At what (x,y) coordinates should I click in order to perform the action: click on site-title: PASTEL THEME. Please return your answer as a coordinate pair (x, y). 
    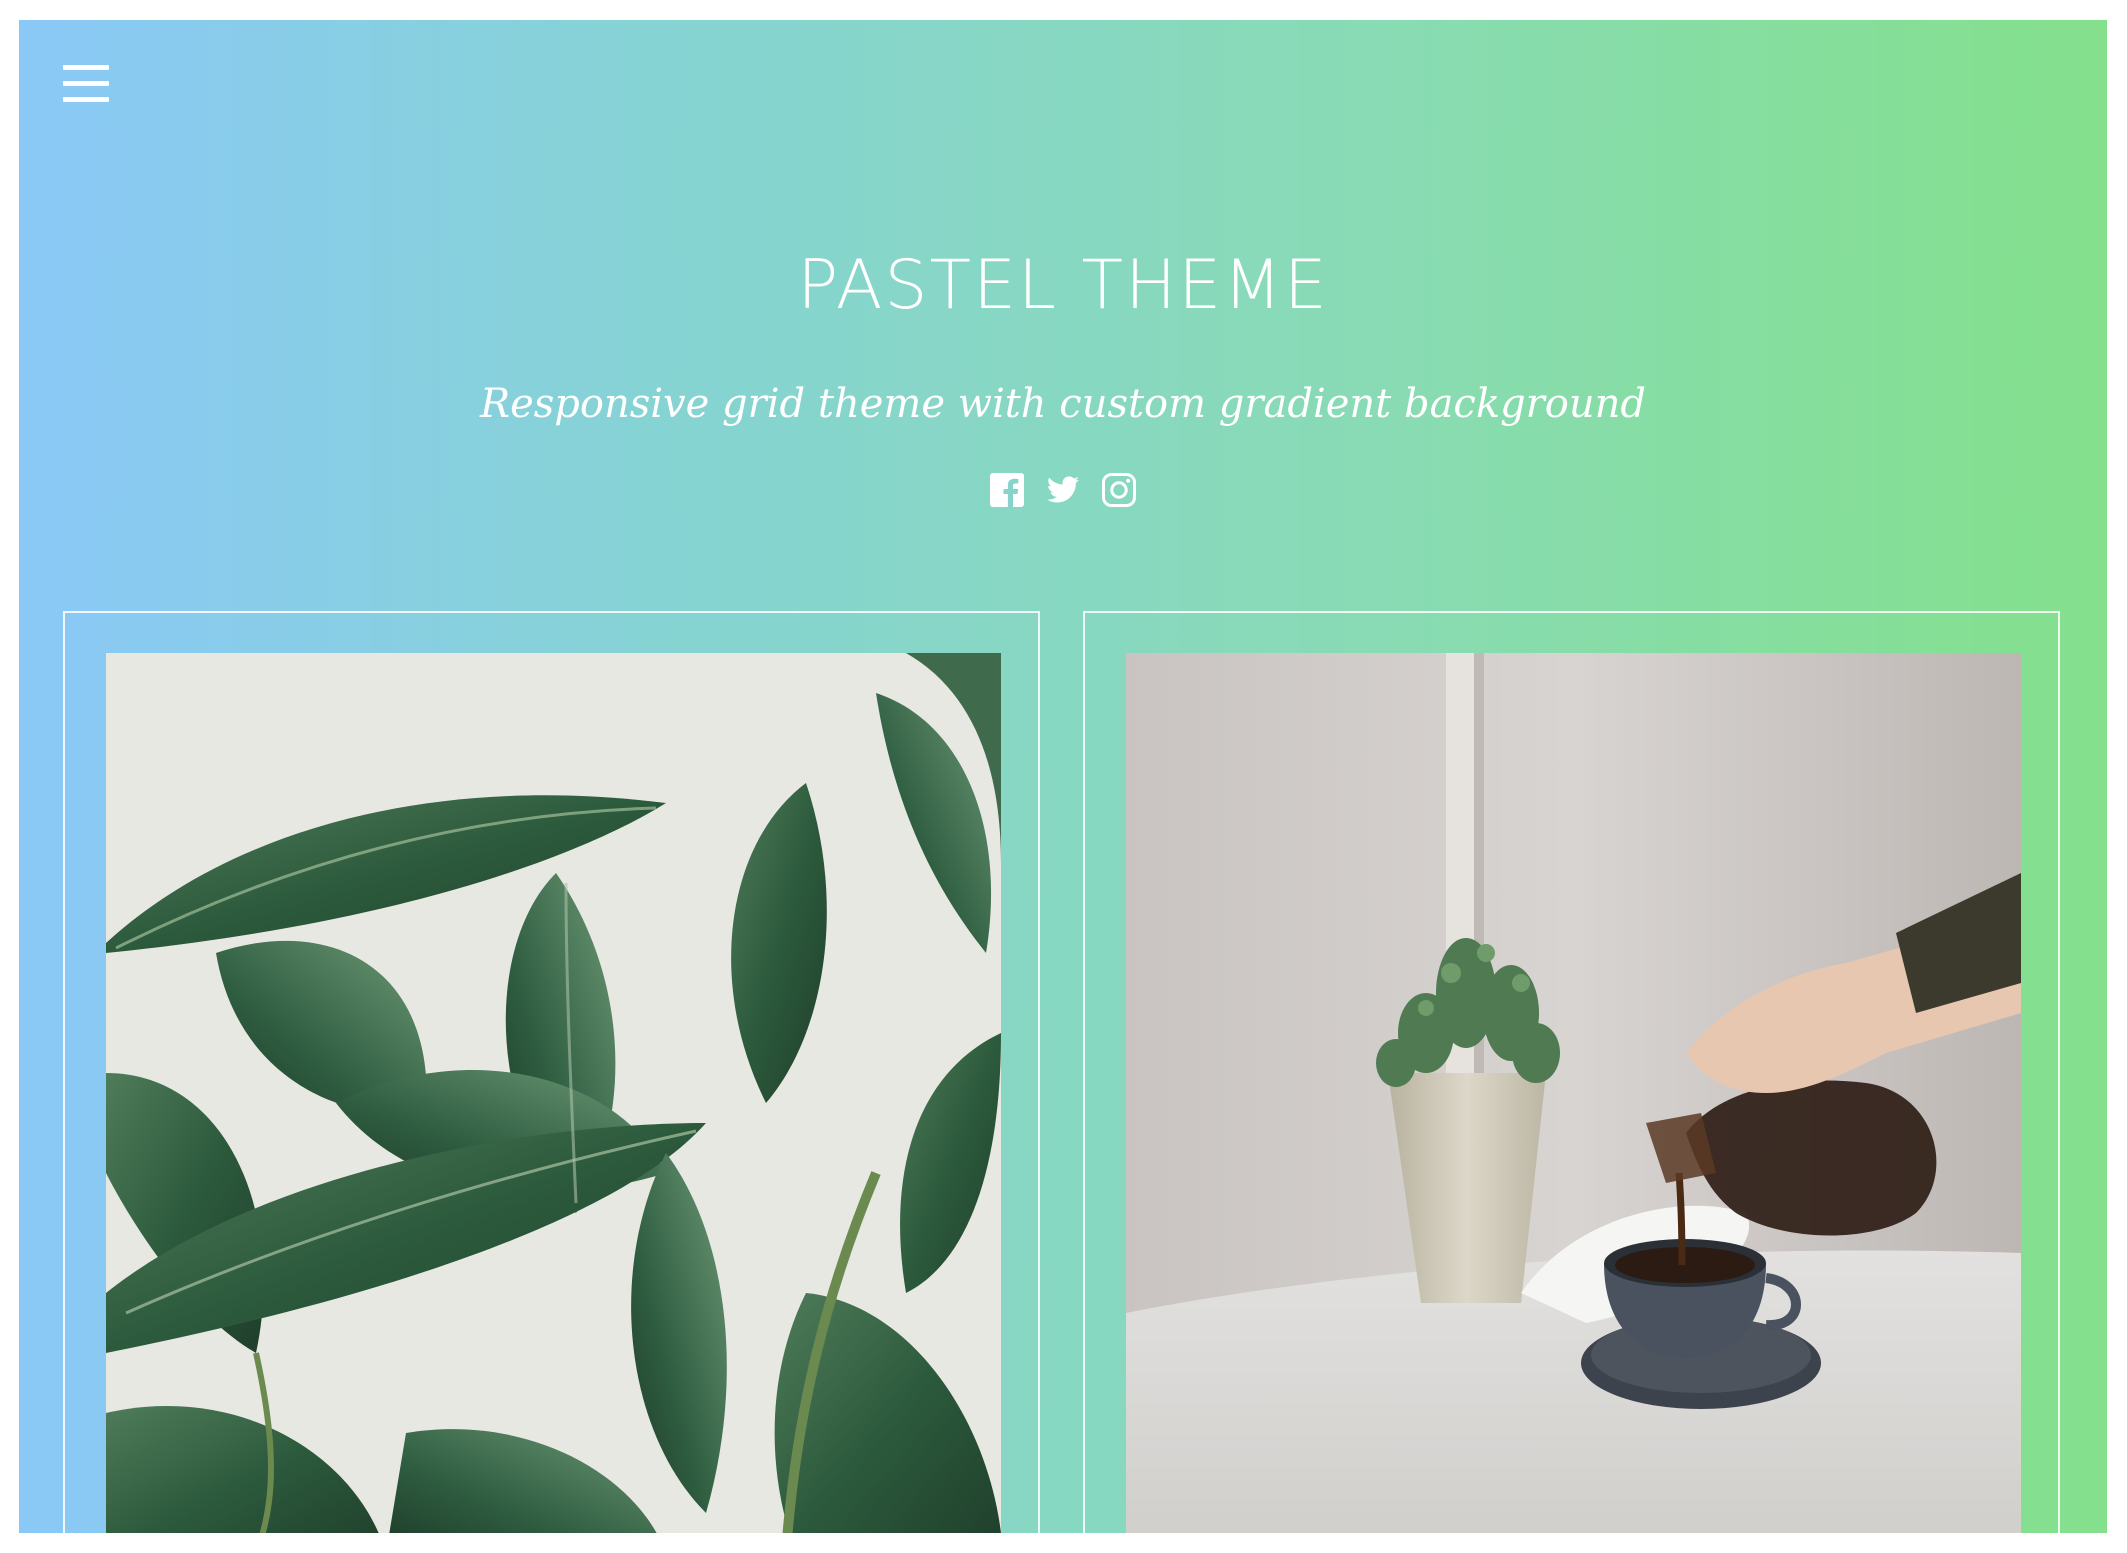
    Looking at the image, I should click on (1063, 286).